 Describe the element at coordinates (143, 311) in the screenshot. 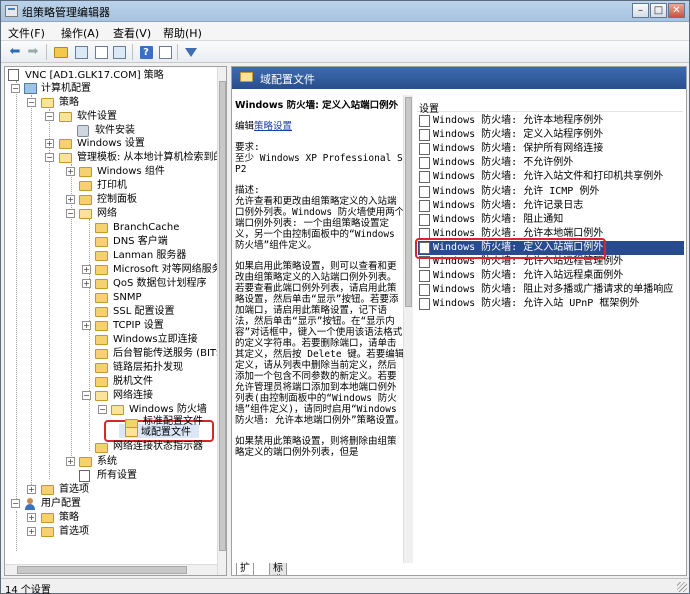

I see `tree-ssl: SSL 配置设置` at that location.